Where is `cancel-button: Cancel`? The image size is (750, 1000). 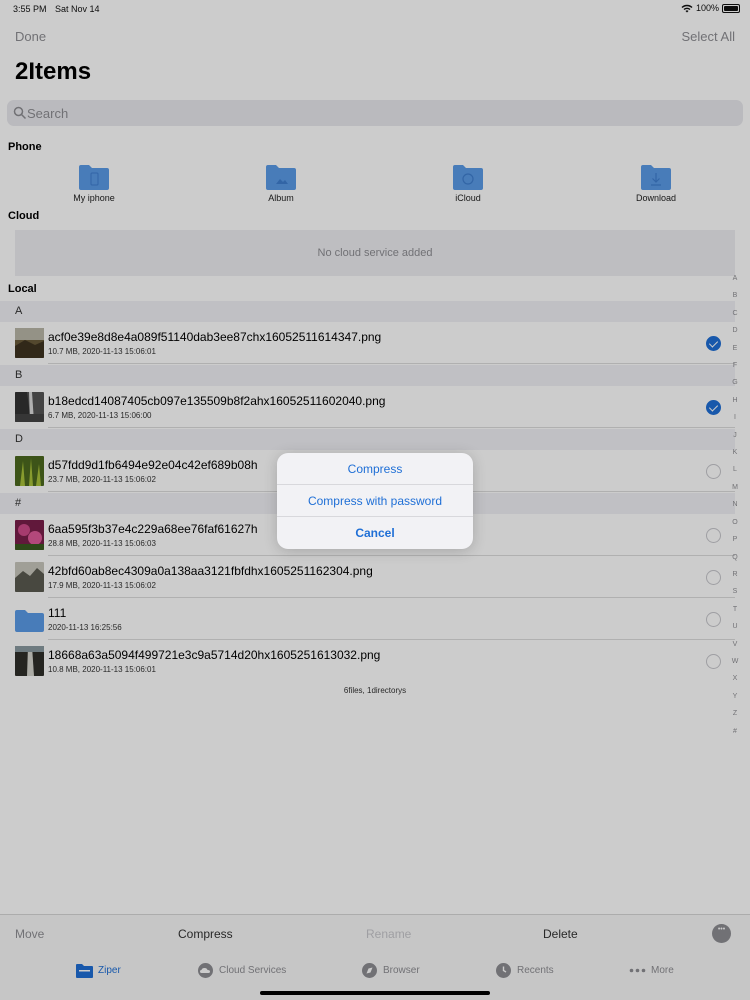 cancel-button: Cancel is located at coordinates (375, 533).